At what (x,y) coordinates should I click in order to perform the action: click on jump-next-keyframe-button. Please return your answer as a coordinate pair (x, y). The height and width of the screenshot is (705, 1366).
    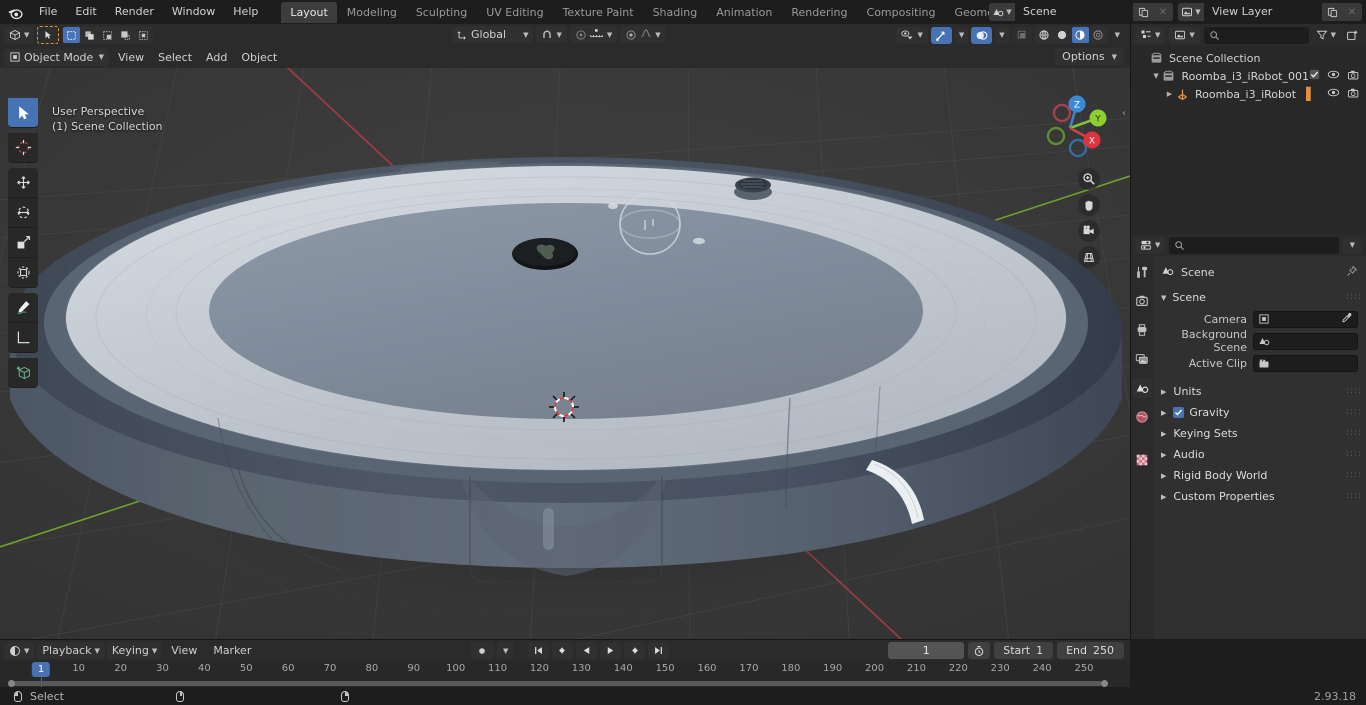
    Looking at the image, I should click on (635, 650).